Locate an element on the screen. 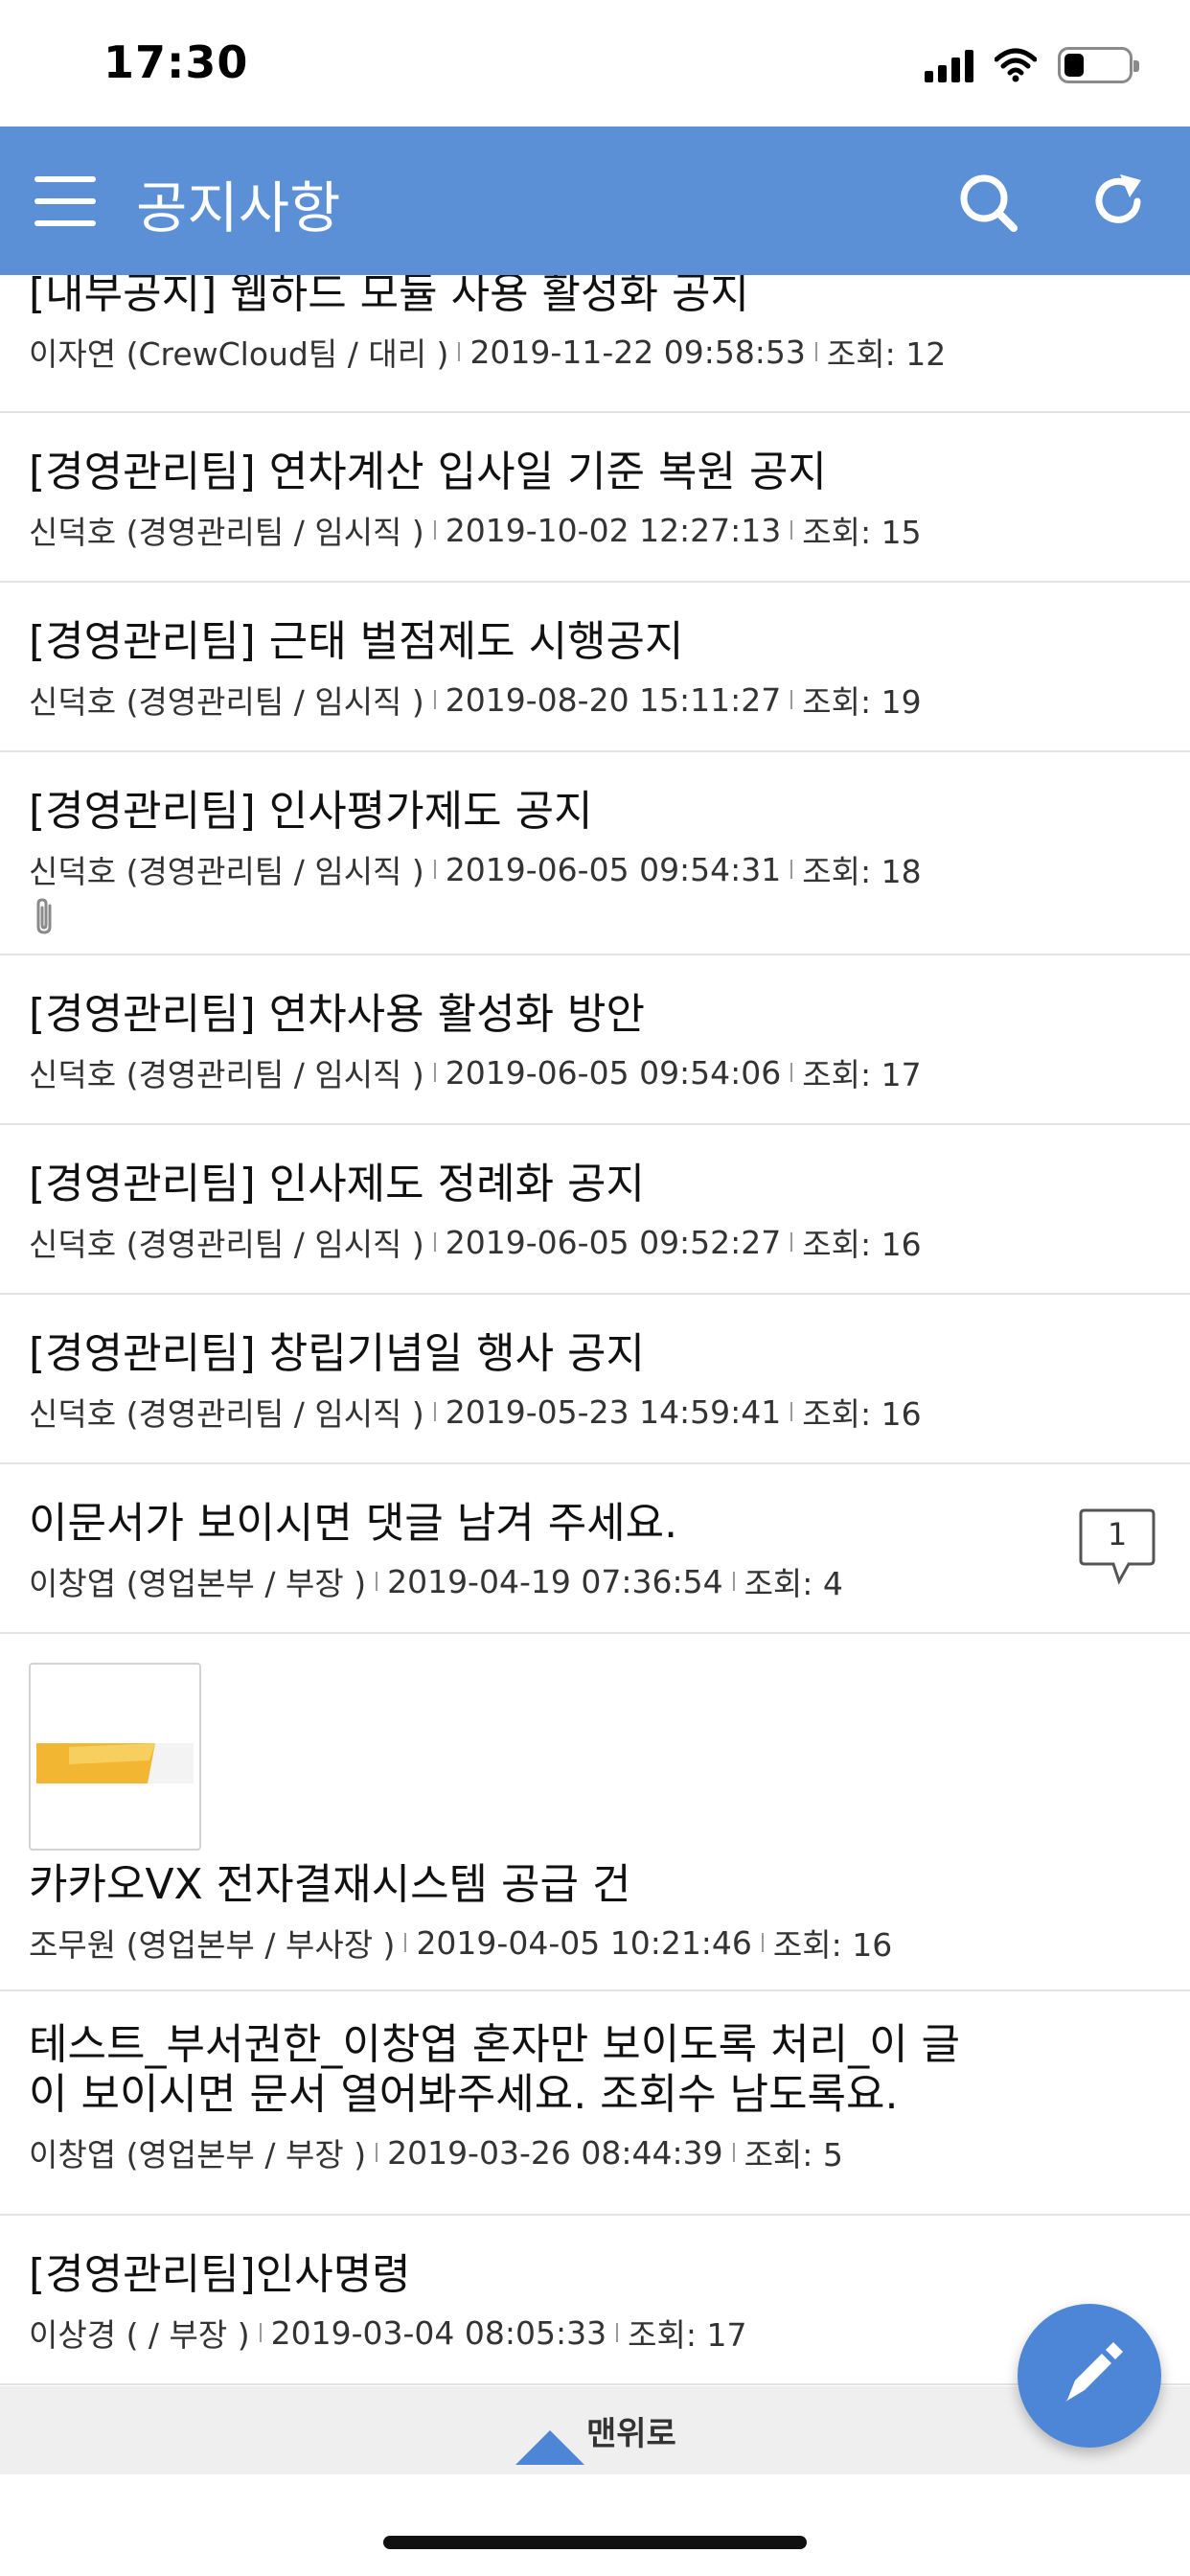 The image size is (1190, 2576). notice-date: 2019-05-23 14:59:41 is located at coordinates (614, 1411).